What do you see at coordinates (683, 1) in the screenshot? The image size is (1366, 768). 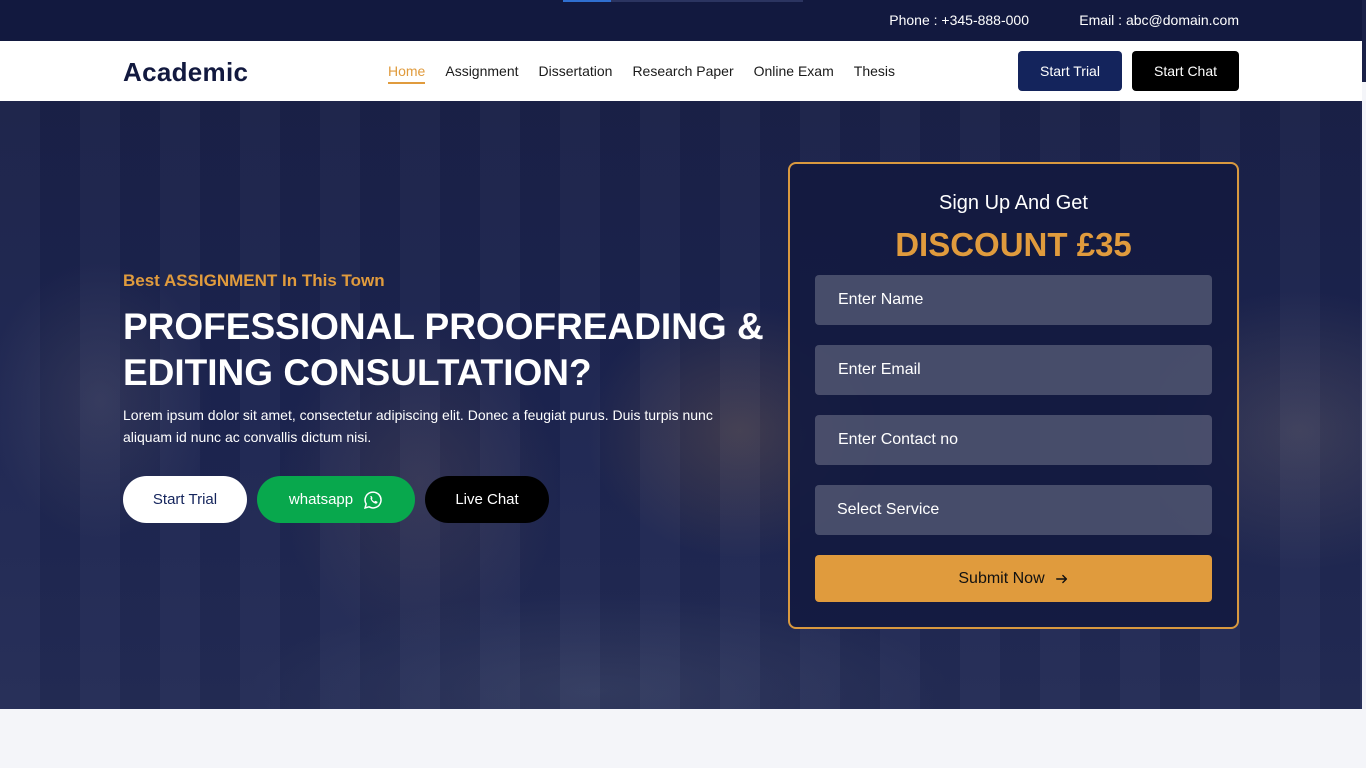 I see `loading-progress-bar` at bounding box center [683, 1].